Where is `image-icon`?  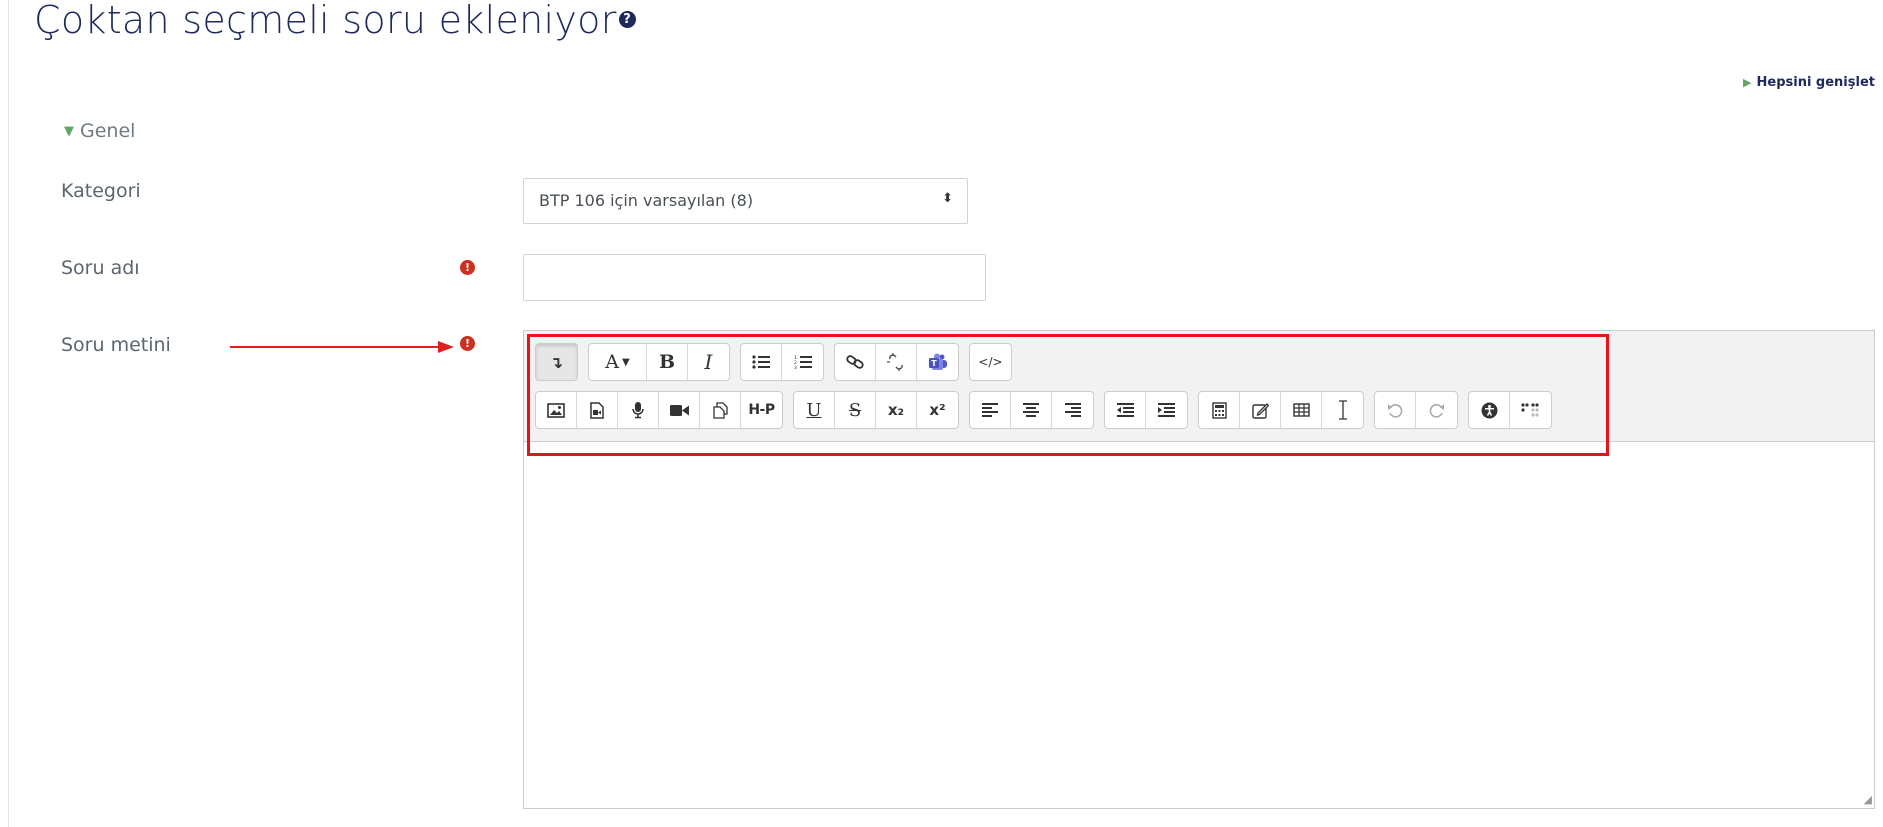
image-icon is located at coordinates (556, 410).